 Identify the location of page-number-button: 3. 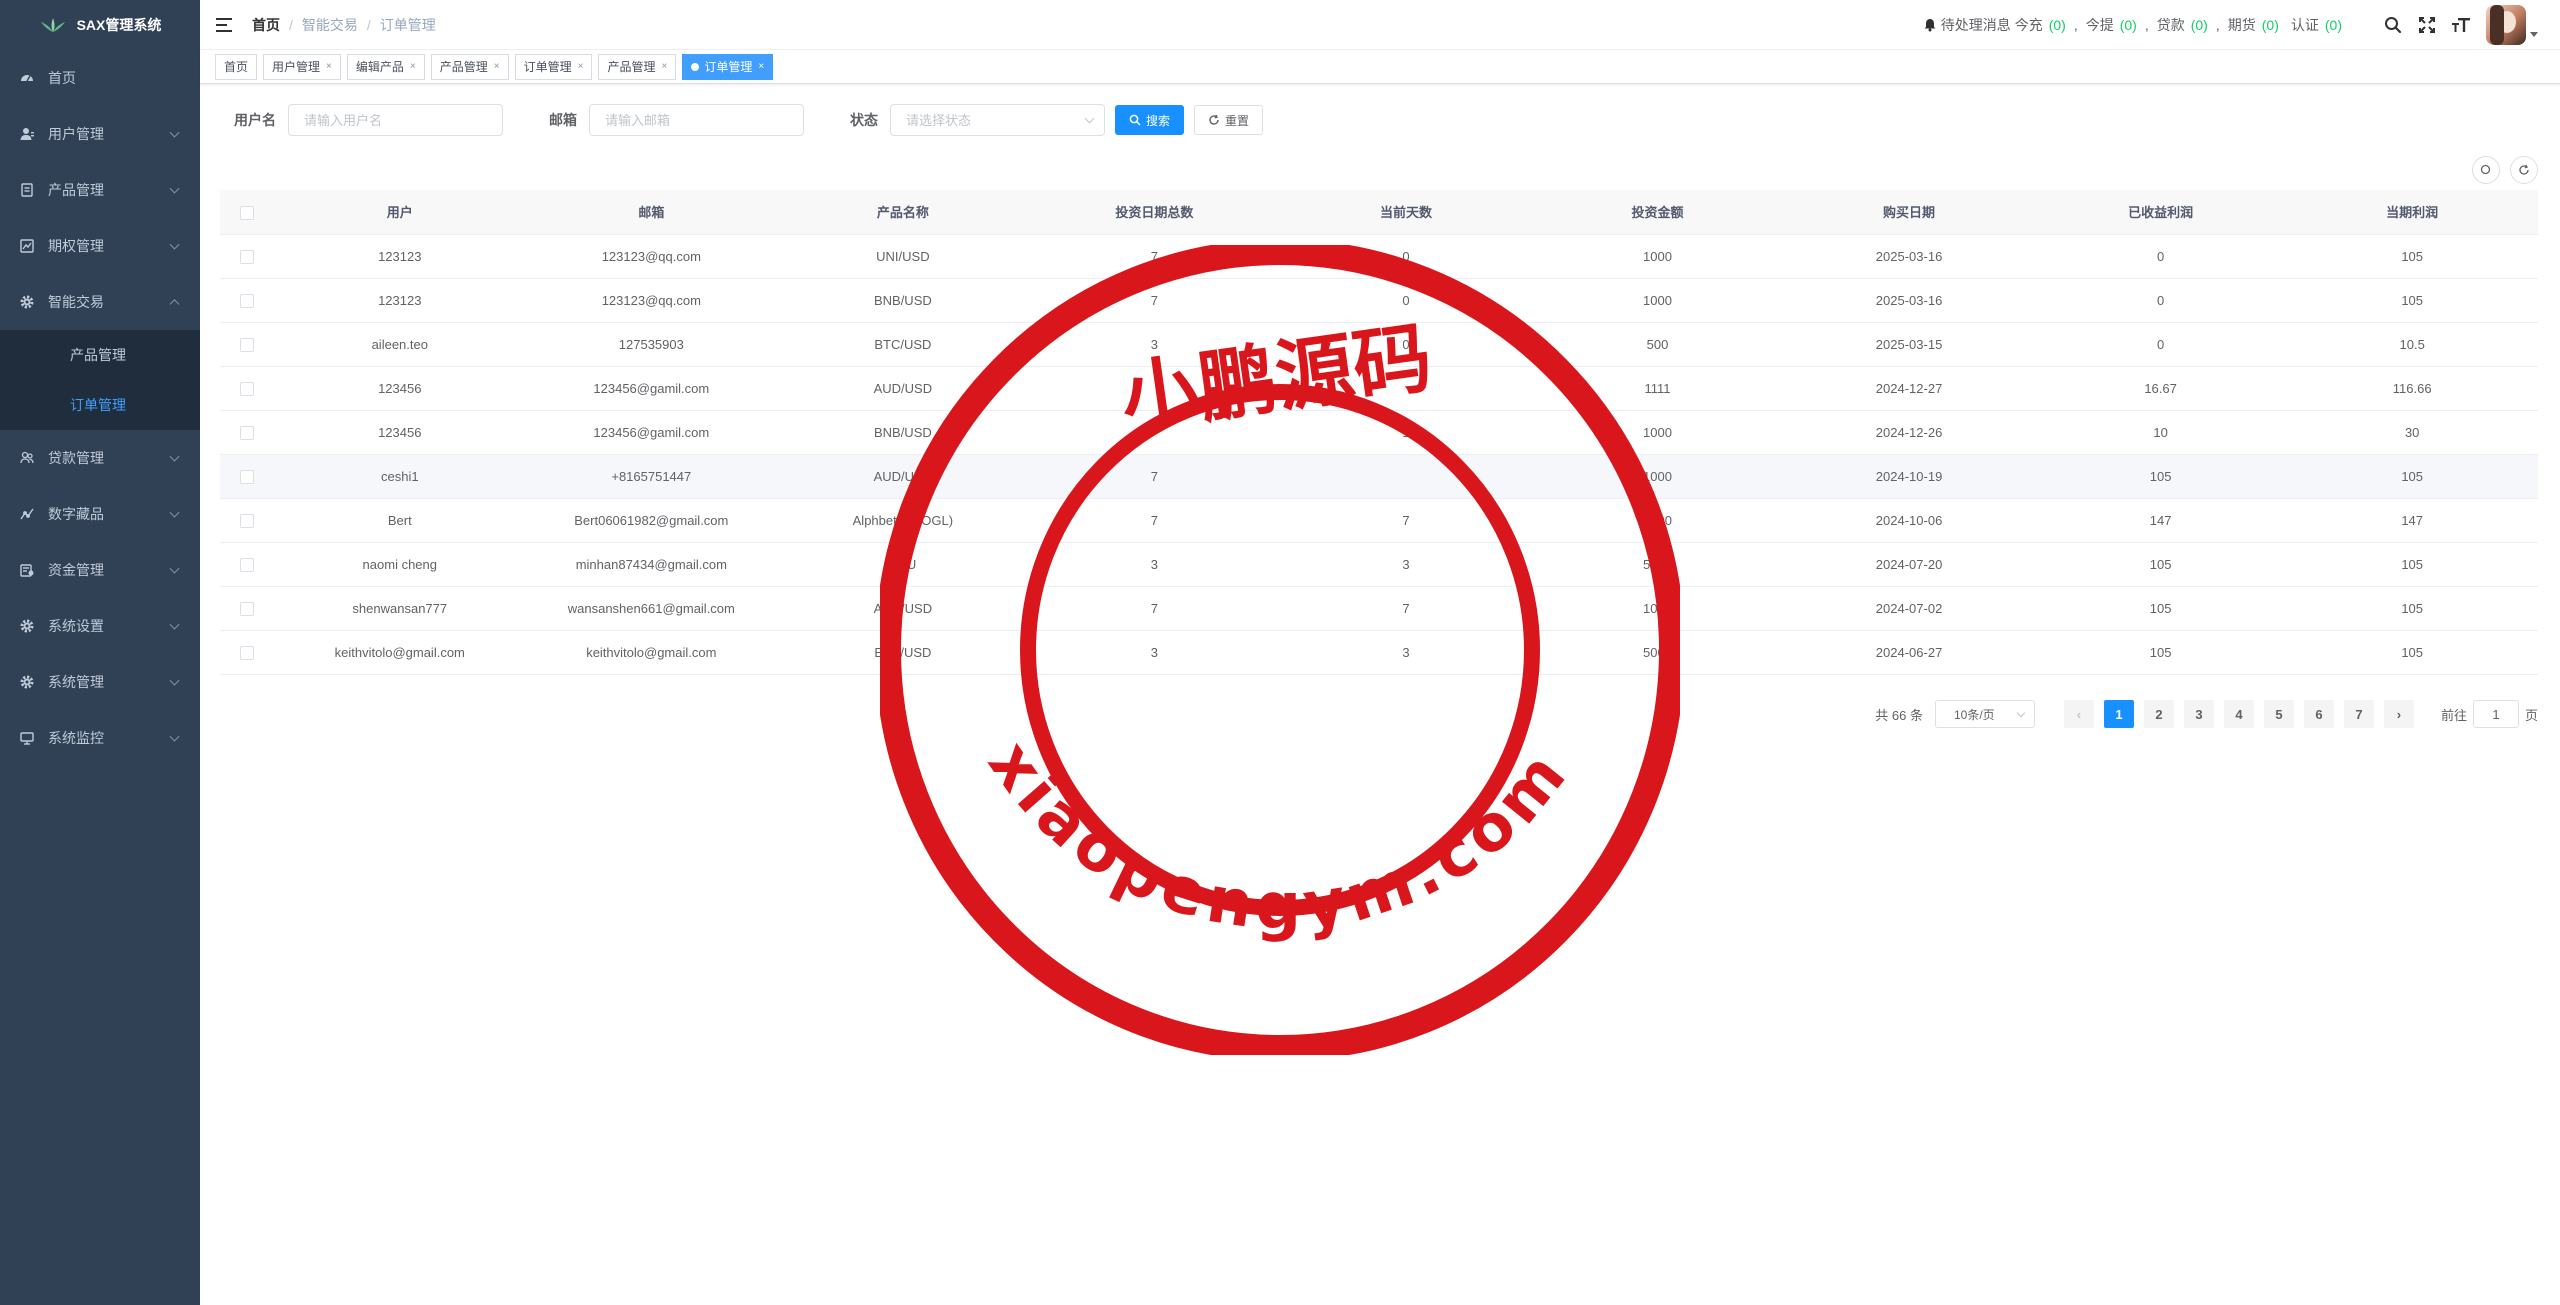
(2198, 714).